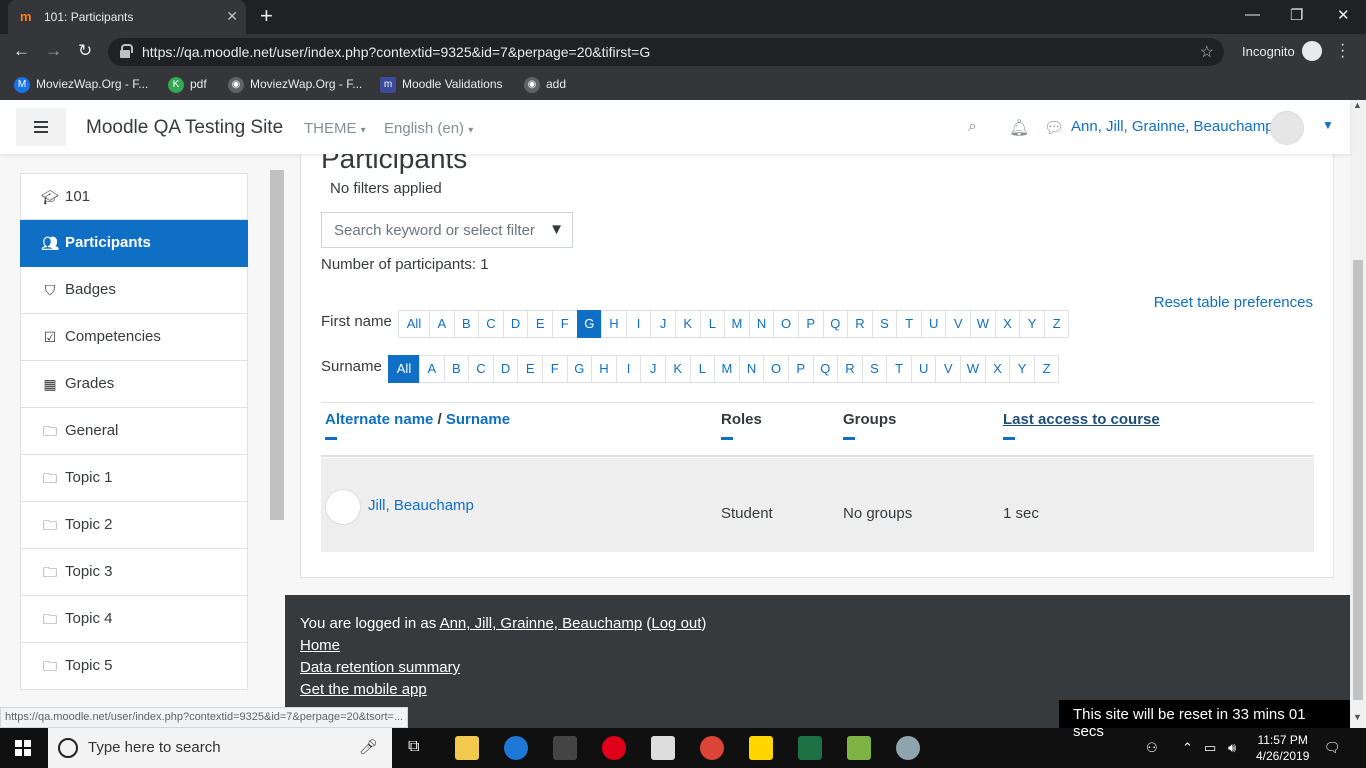  What do you see at coordinates (973, 369) in the screenshot?
I see `surname-initial-w: W` at bounding box center [973, 369].